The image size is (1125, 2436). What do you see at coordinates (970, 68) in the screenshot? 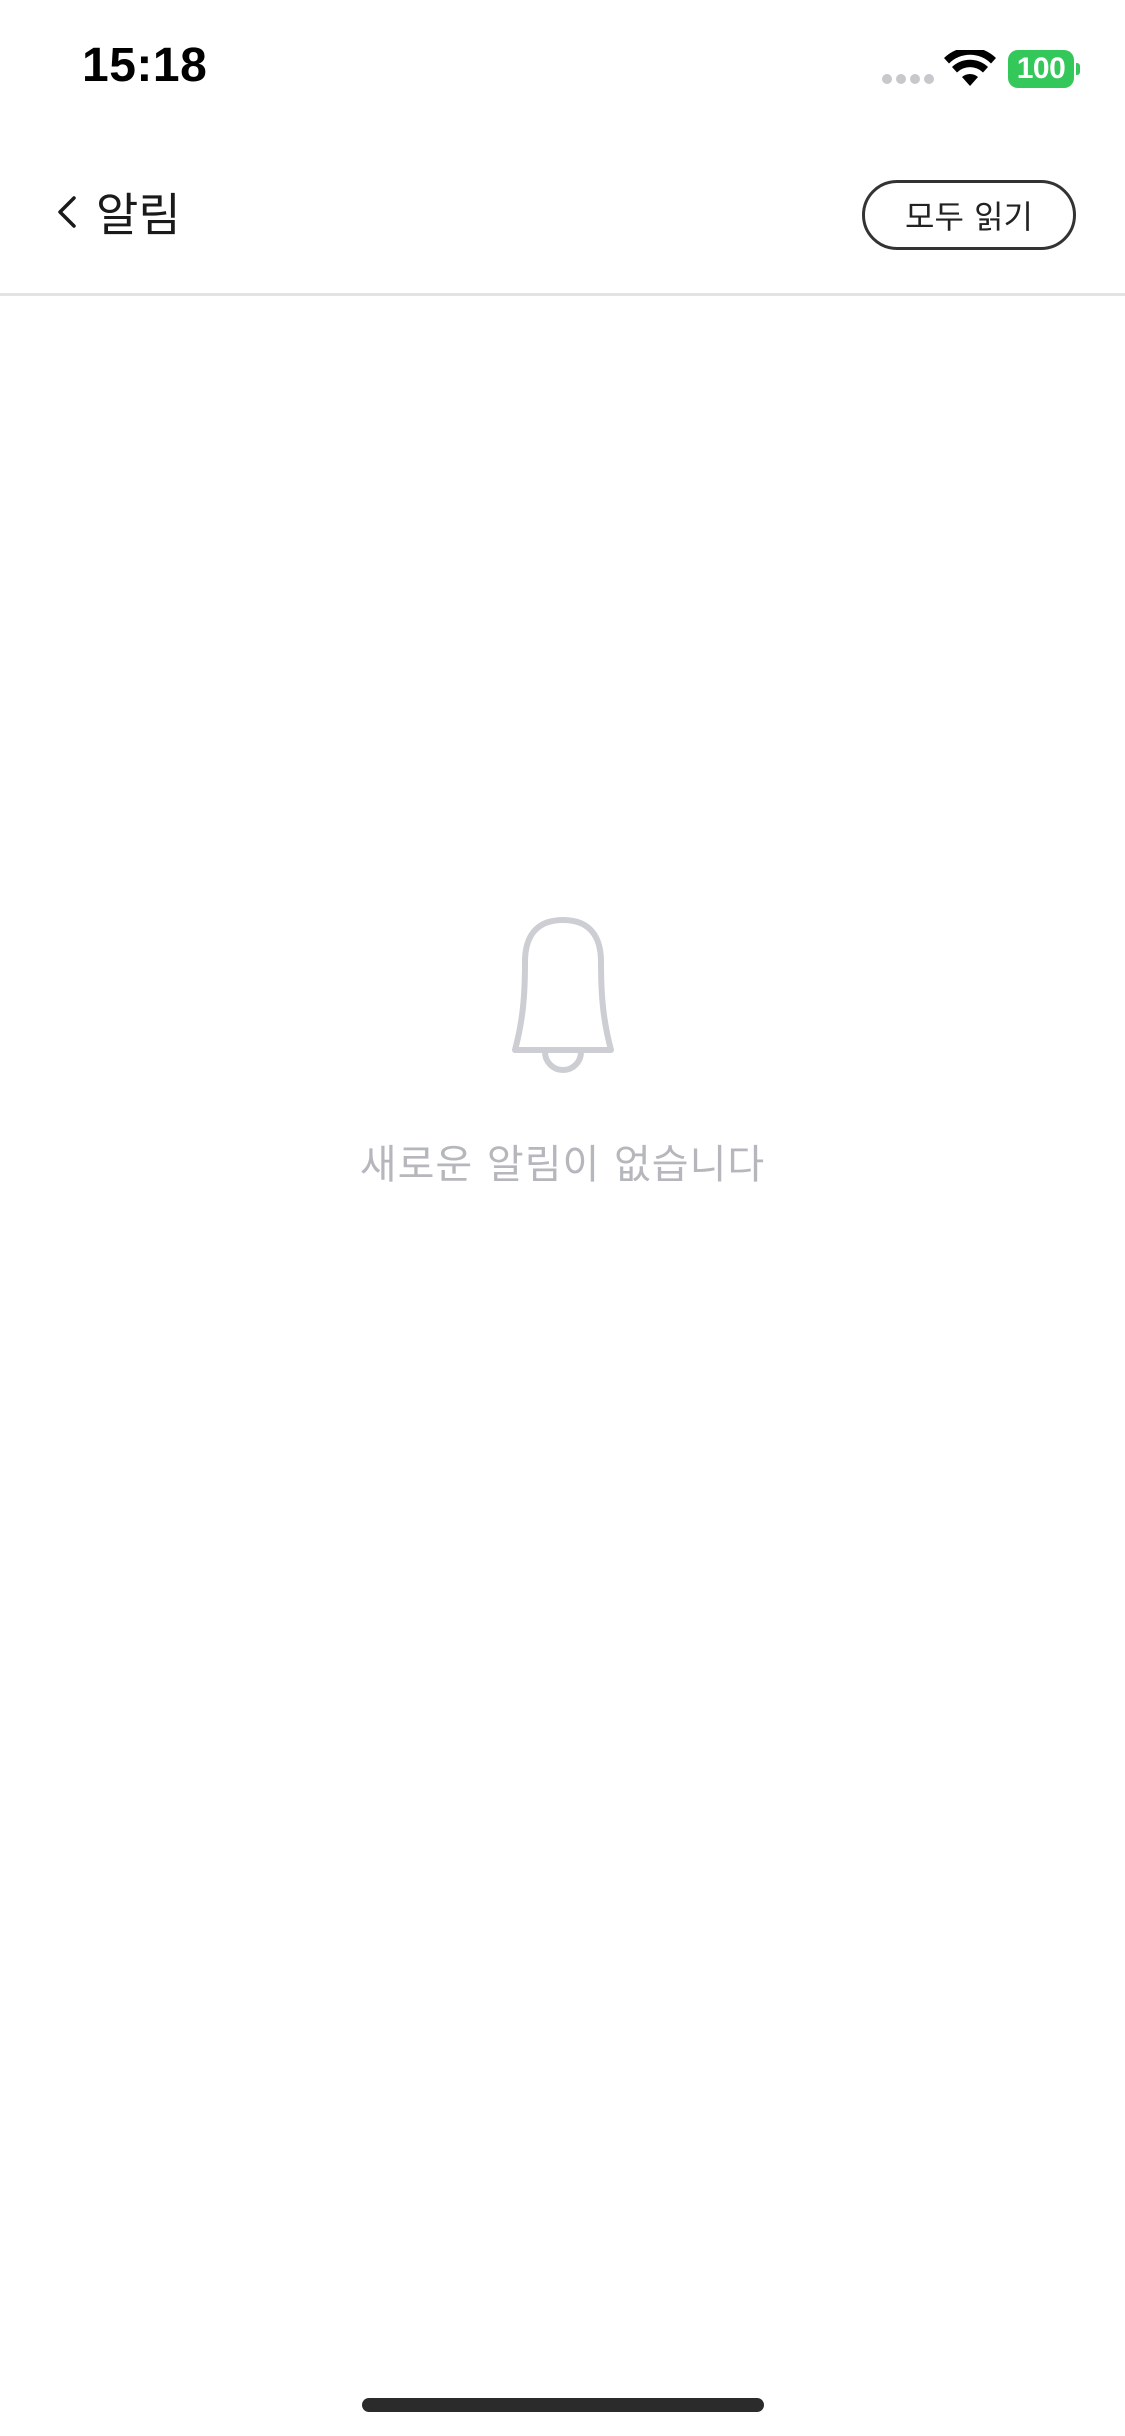
I see `wifi-icon` at bounding box center [970, 68].